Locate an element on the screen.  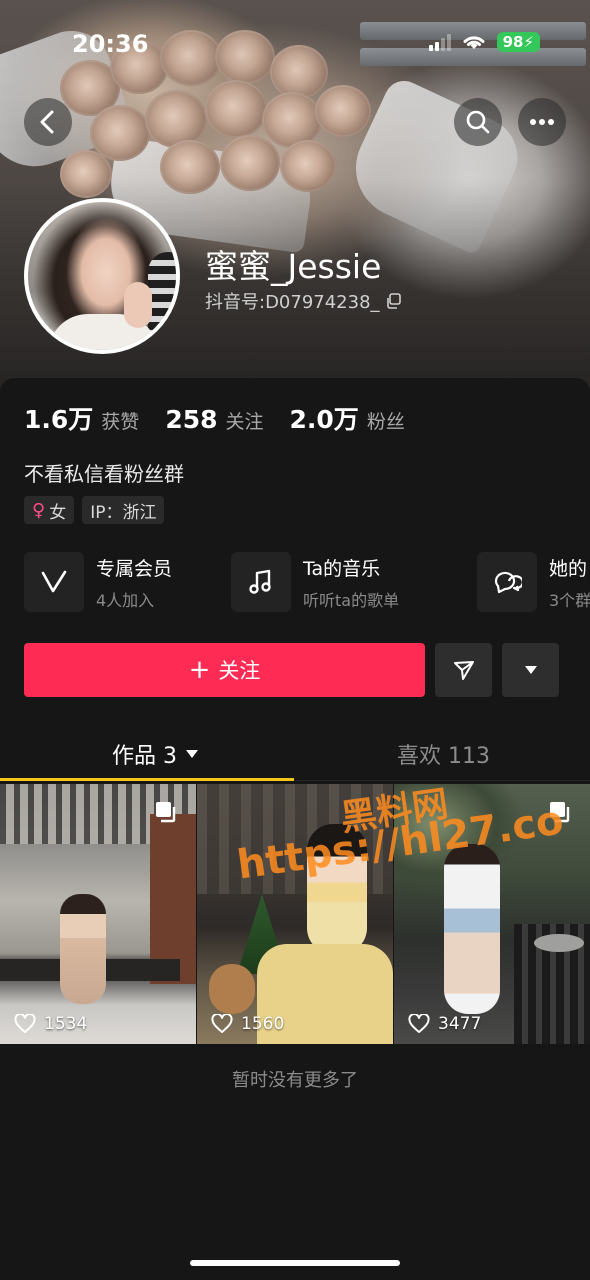
more-dots-icon is located at coordinates (542, 122).